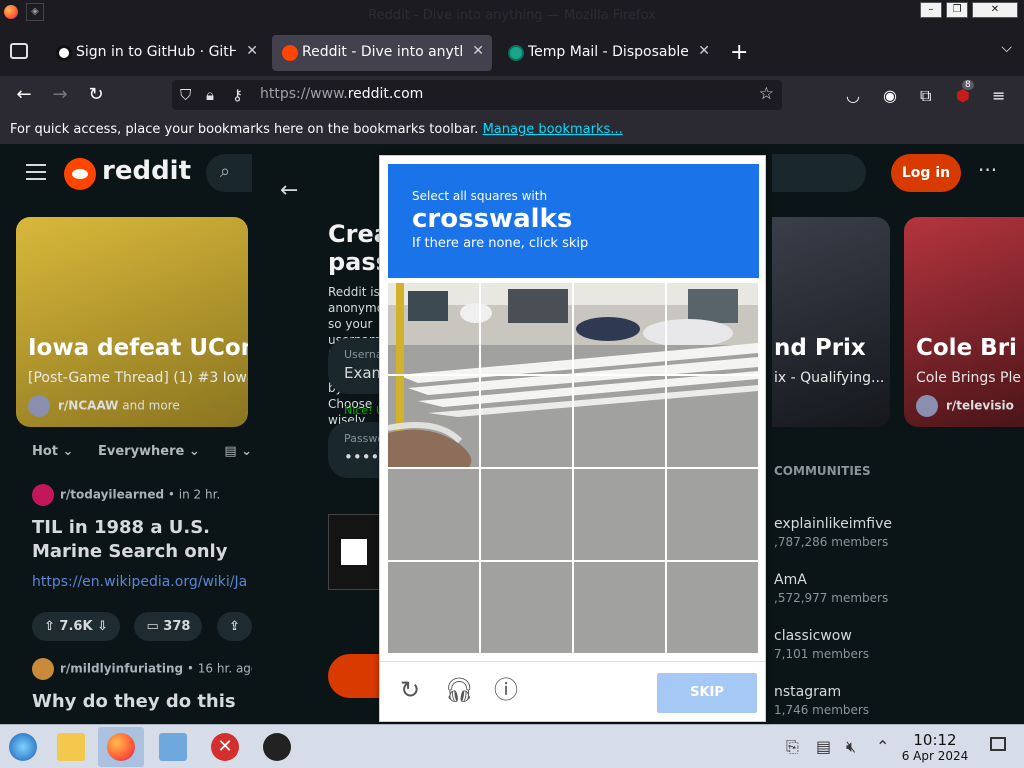 The height and width of the screenshot is (768, 1024). Describe the element at coordinates (968, 378) in the screenshot. I see `card-subtitle: Cole Brings Ple` at that location.